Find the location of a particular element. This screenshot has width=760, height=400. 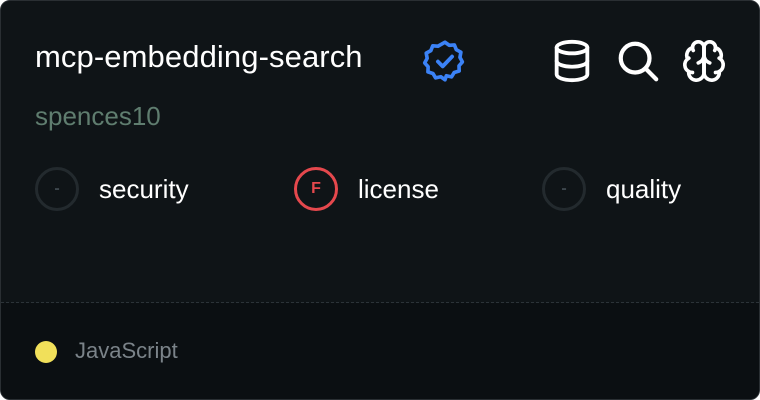

score-list: - security F license - quality is located at coordinates (397, 189).